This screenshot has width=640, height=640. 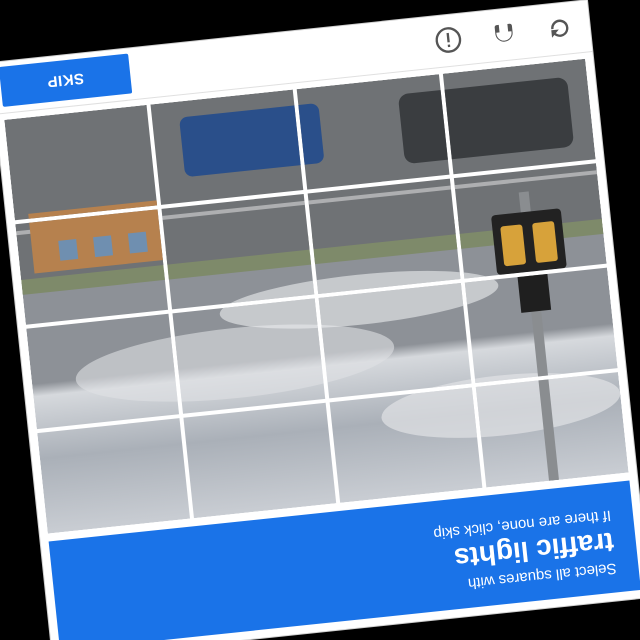 What do you see at coordinates (503, 34) in the screenshot?
I see `audio-icon` at bounding box center [503, 34].